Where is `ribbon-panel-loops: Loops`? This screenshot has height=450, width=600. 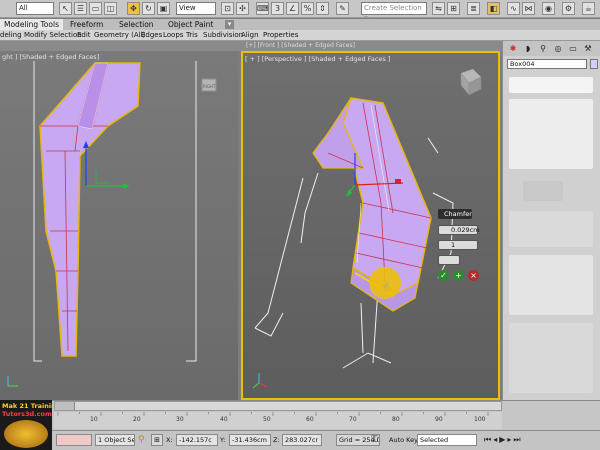
ribbon-panel-loops: Loops is located at coordinates (173, 35).